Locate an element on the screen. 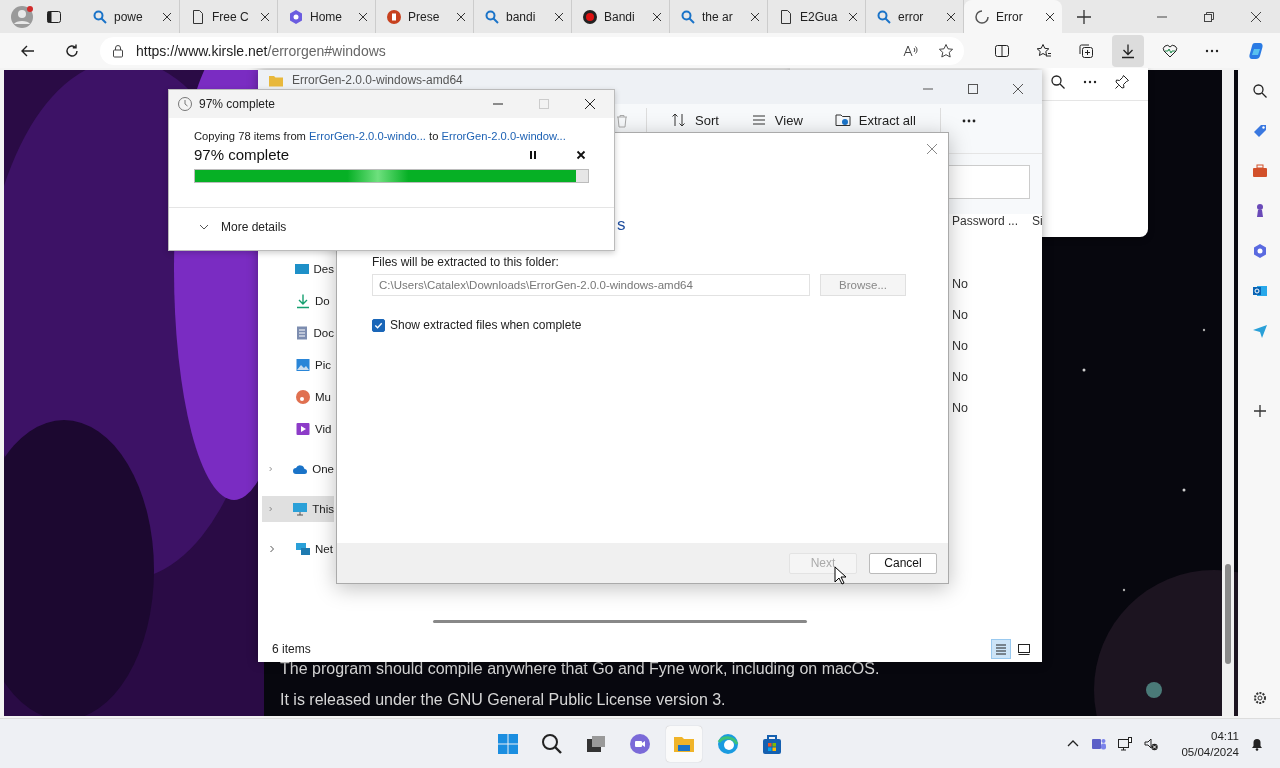 This screenshot has height=768, width=1280. nav-item: This is located at coordinates (298, 509).